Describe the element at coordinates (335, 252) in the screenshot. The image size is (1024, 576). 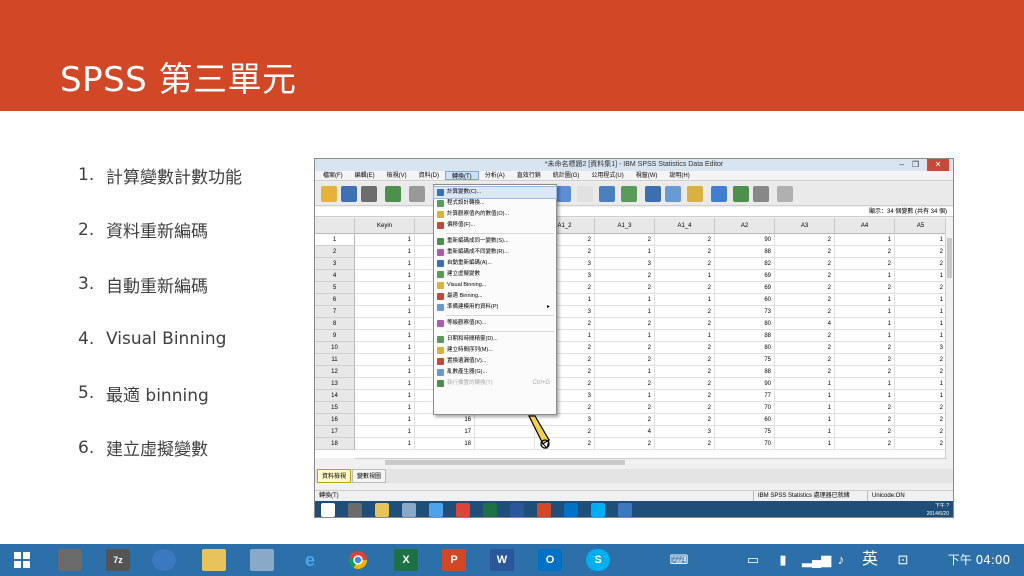
I see `row-number: 2` at that location.